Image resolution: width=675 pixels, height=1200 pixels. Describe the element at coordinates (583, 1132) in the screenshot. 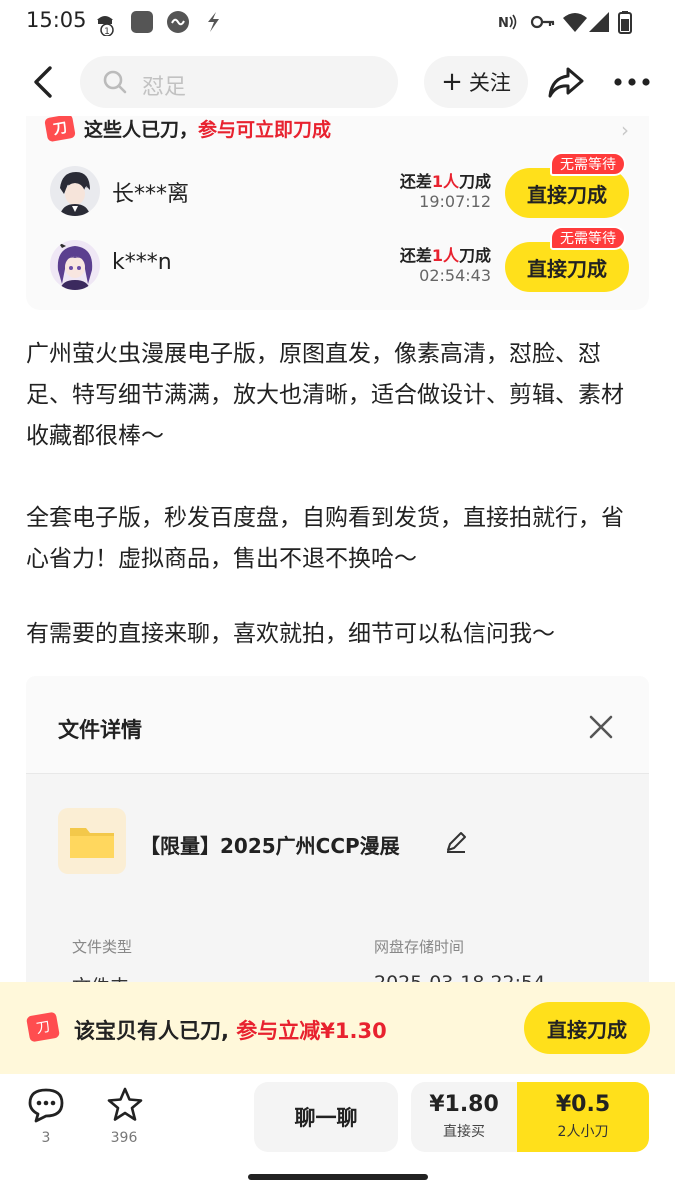

I see `small-cut-label: 2人小刀` at that location.